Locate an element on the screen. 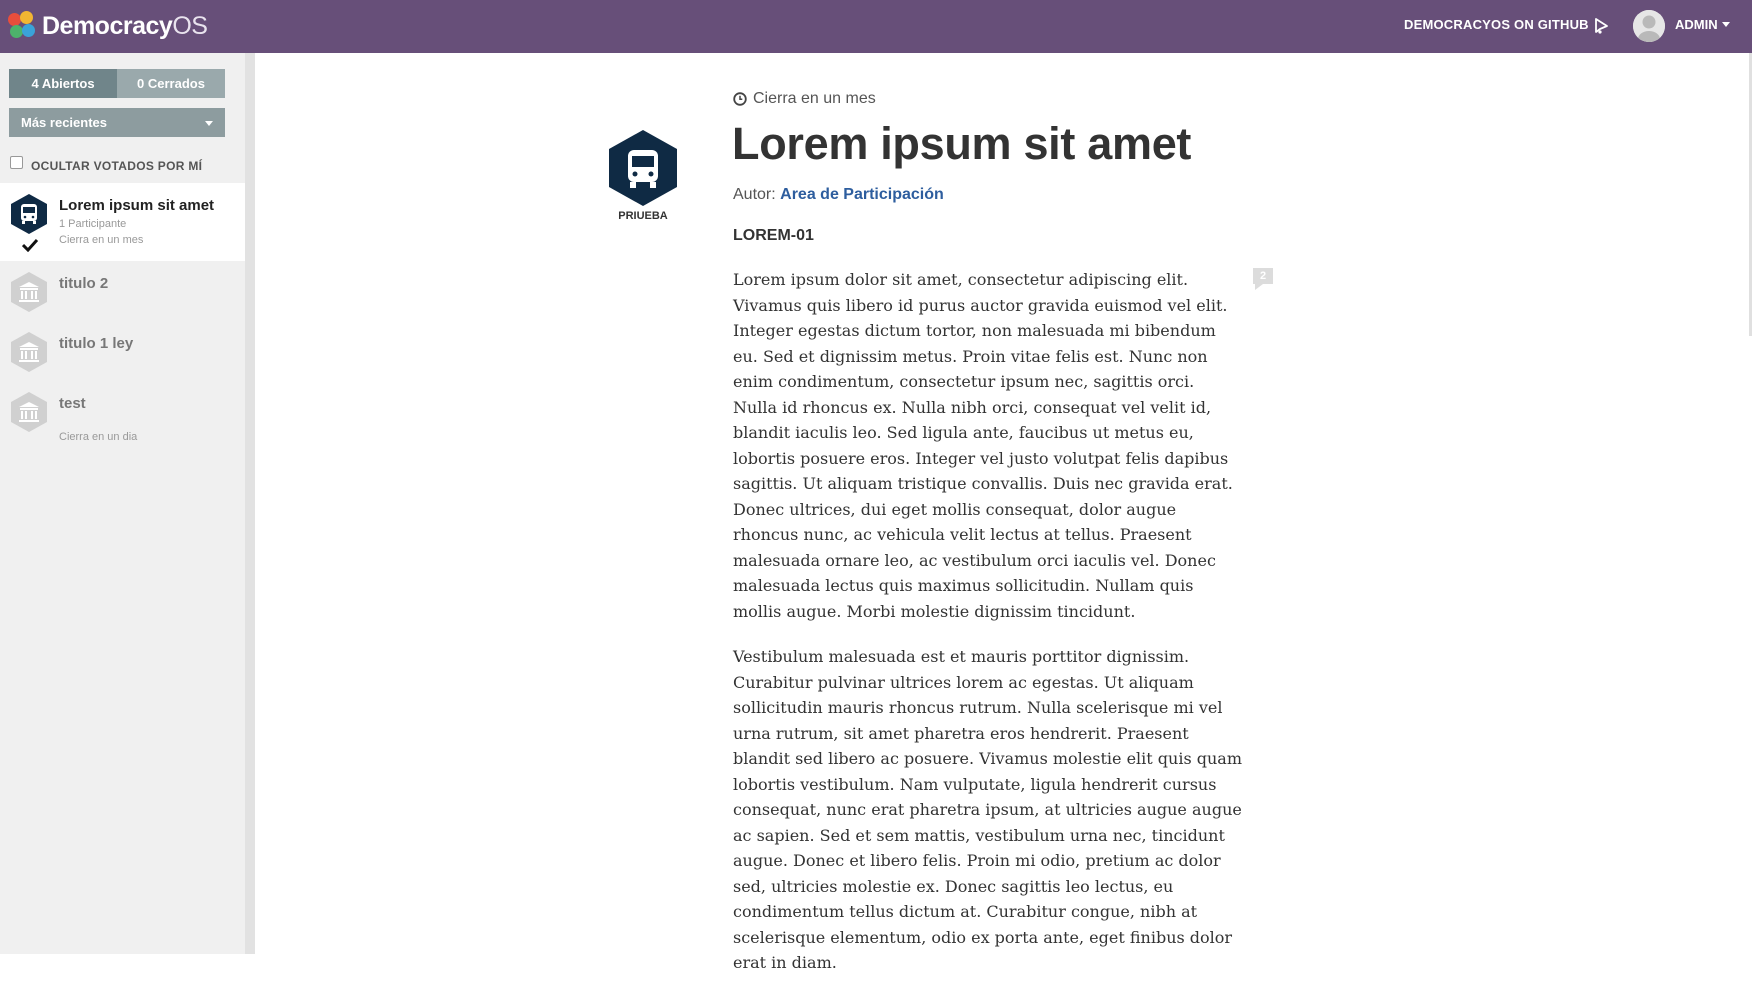 The image size is (1752, 996). hide-voted-checkbox is located at coordinates (16, 162).